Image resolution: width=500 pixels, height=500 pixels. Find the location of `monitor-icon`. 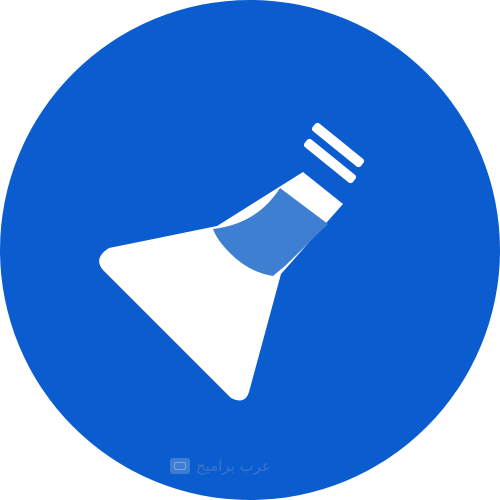

monitor-icon is located at coordinates (180, 466).